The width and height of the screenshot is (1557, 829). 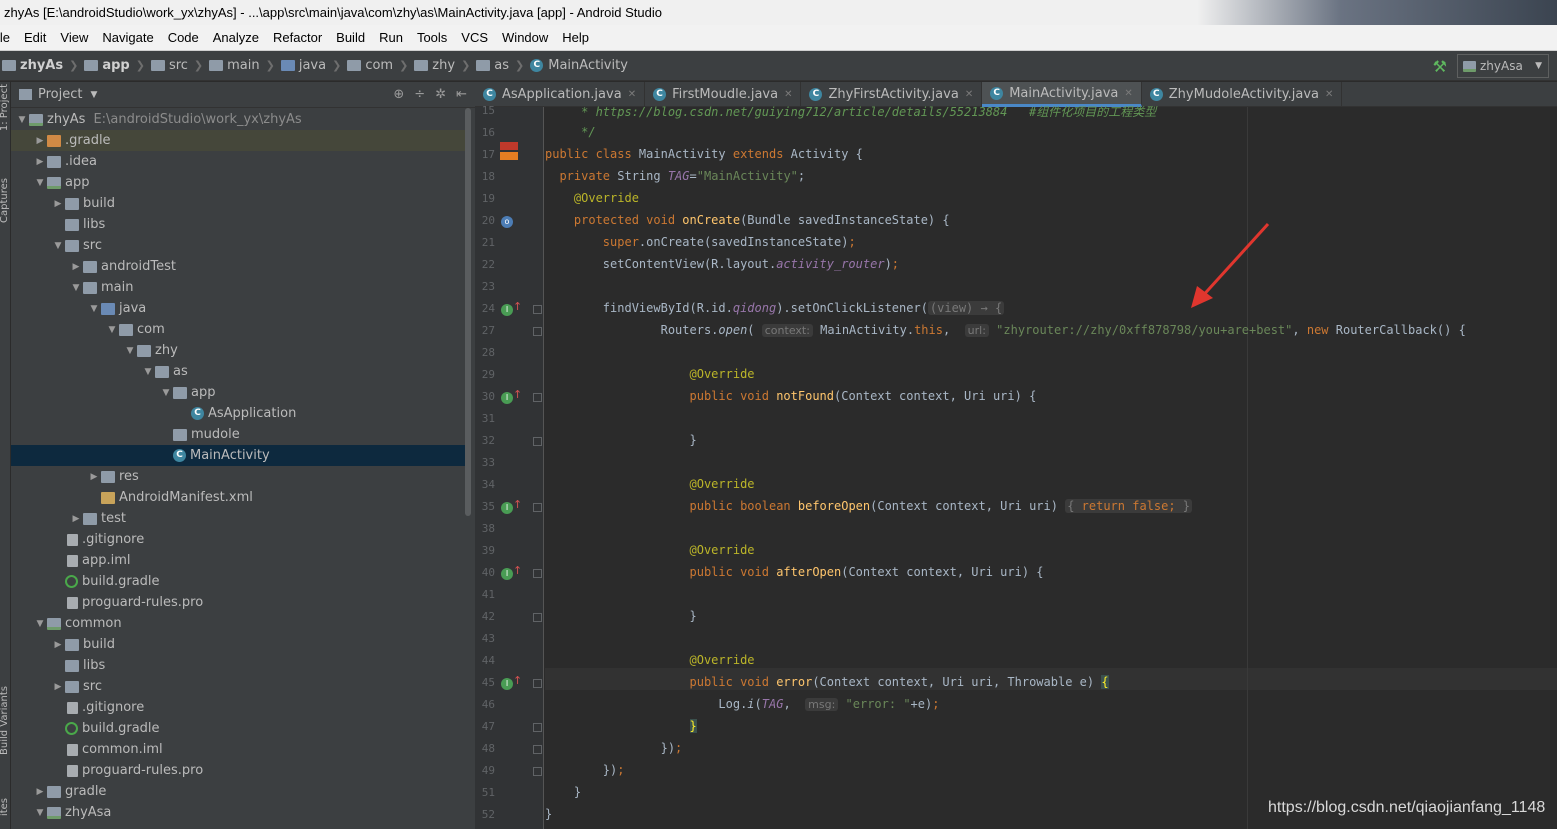 I want to click on build-hammer-icon: ⚒, so click(x=1440, y=66).